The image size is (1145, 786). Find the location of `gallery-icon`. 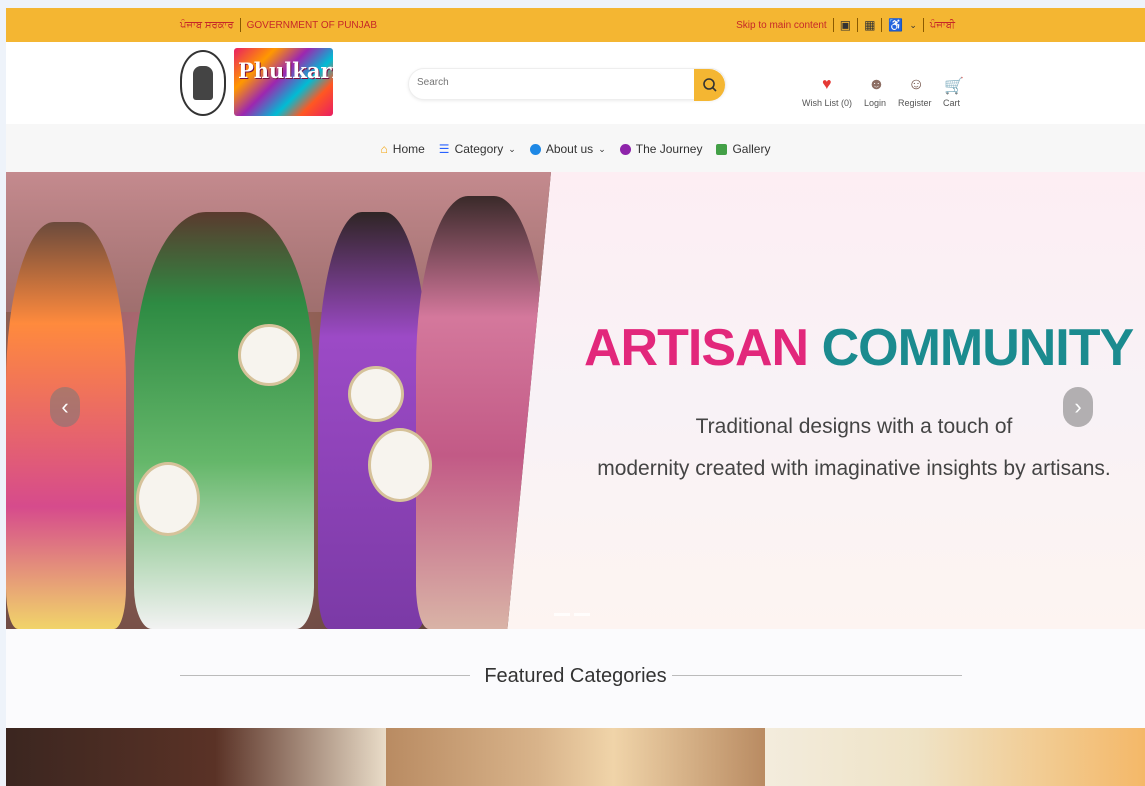

gallery-icon is located at coordinates (722, 149).